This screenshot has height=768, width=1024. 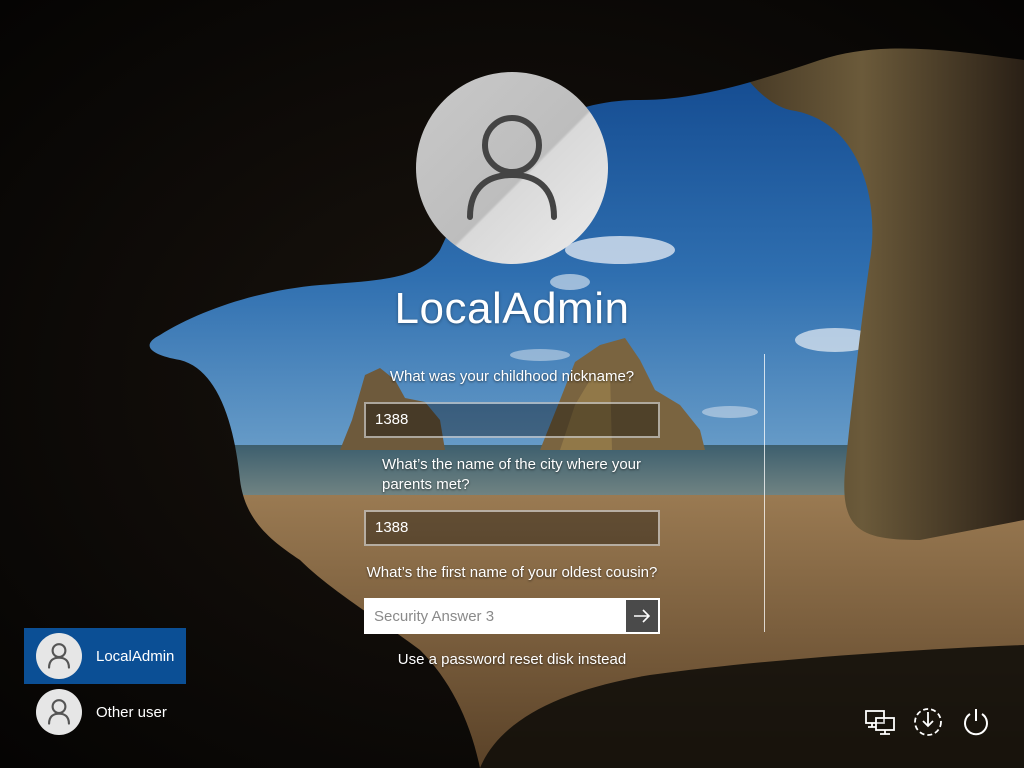 What do you see at coordinates (512, 659) in the screenshot?
I see `password-reset-disk-link: Use a password reset disk instead` at bounding box center [512, 659].